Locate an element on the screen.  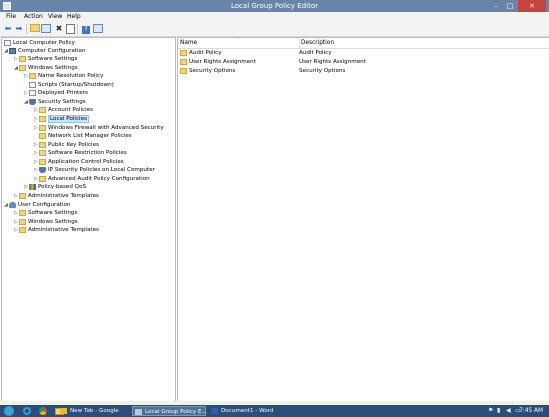
menu-view: View is located at coordinates (55, 17).